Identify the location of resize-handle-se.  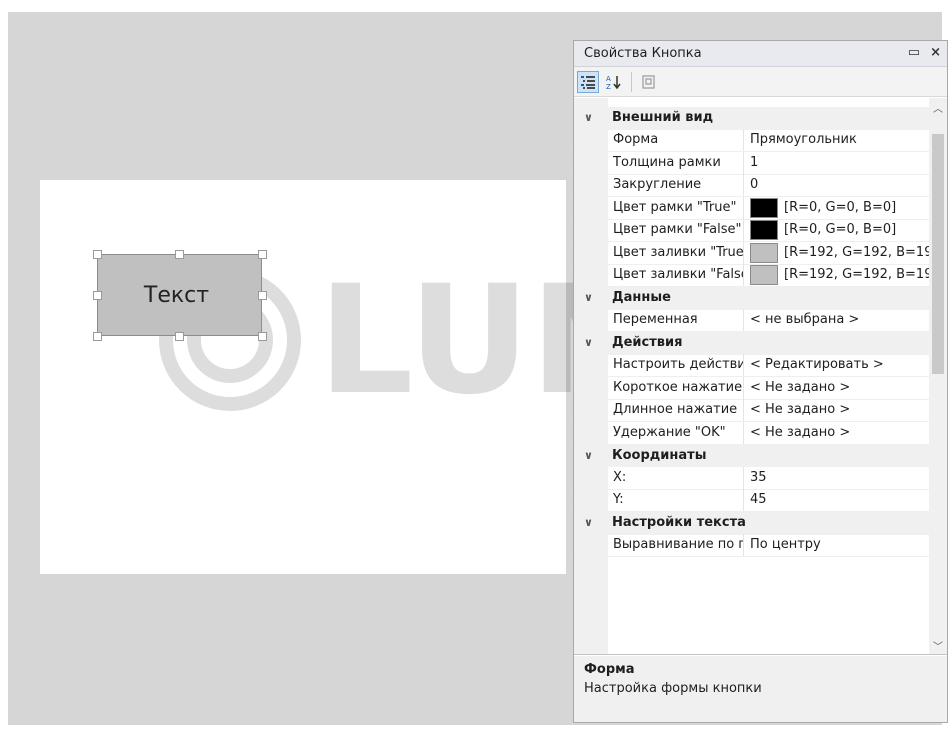
(262, 336).